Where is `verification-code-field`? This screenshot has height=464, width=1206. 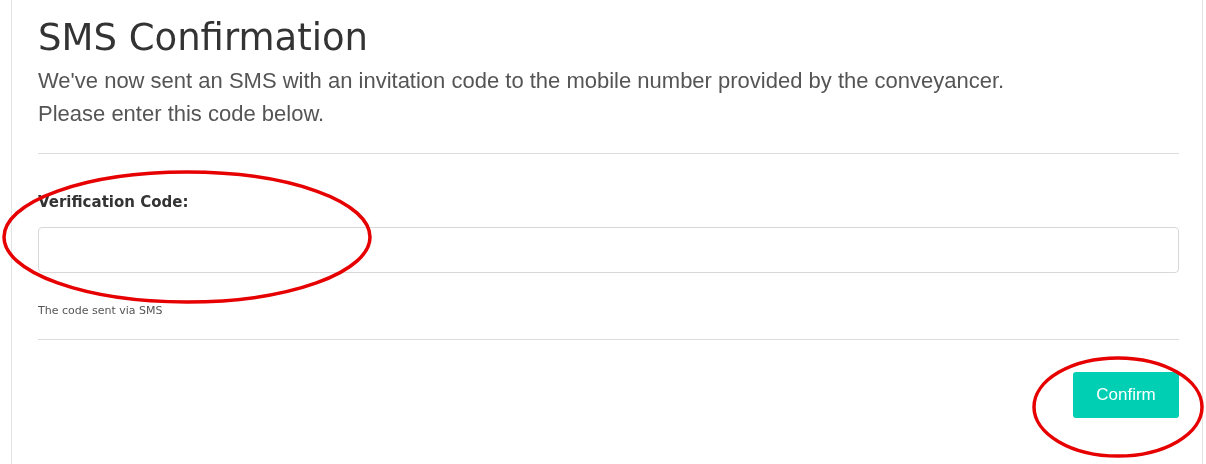
verification-code-field is located at coordinates (608, 250).